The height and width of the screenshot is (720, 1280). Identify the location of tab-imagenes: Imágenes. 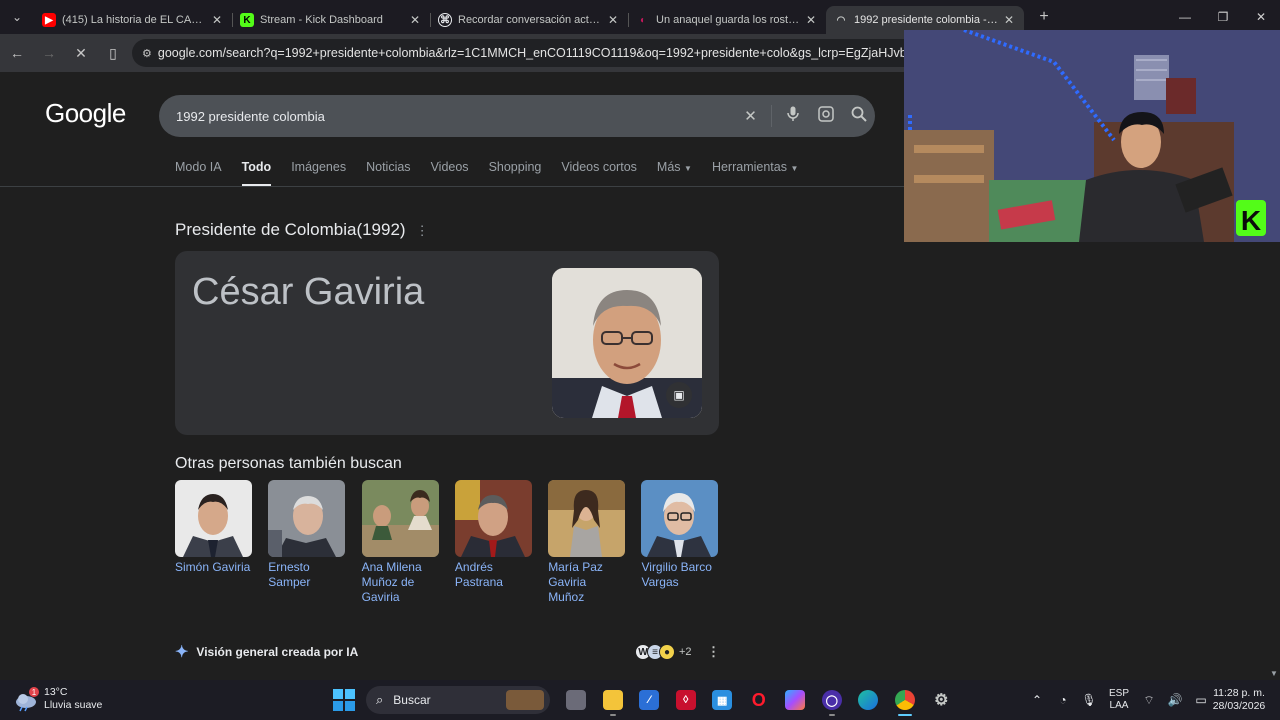
(318, 173).